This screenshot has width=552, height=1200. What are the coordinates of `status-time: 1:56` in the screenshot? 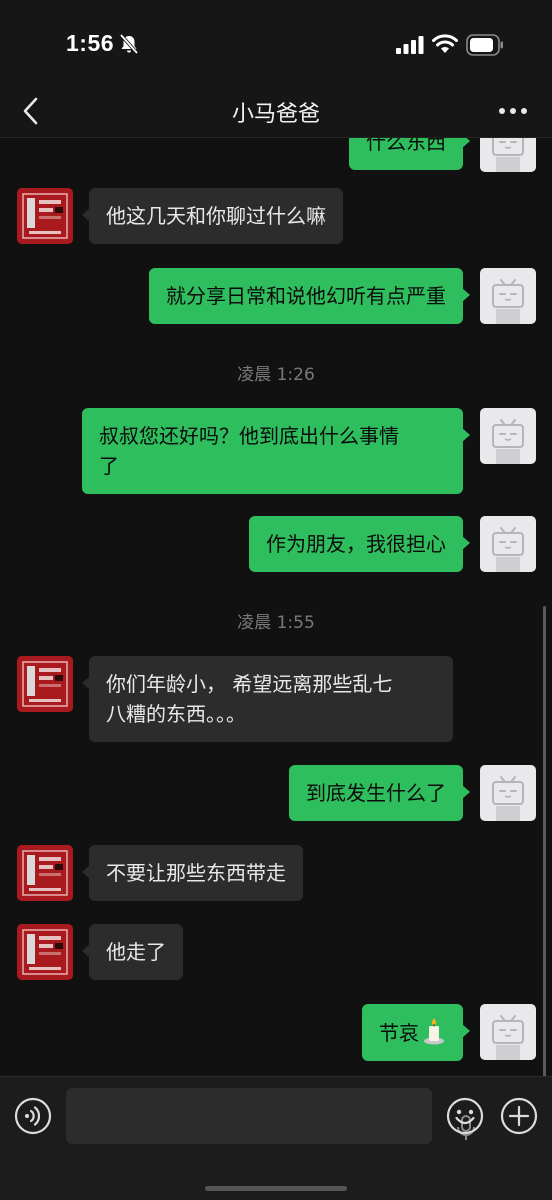 It's located at (90, 43).